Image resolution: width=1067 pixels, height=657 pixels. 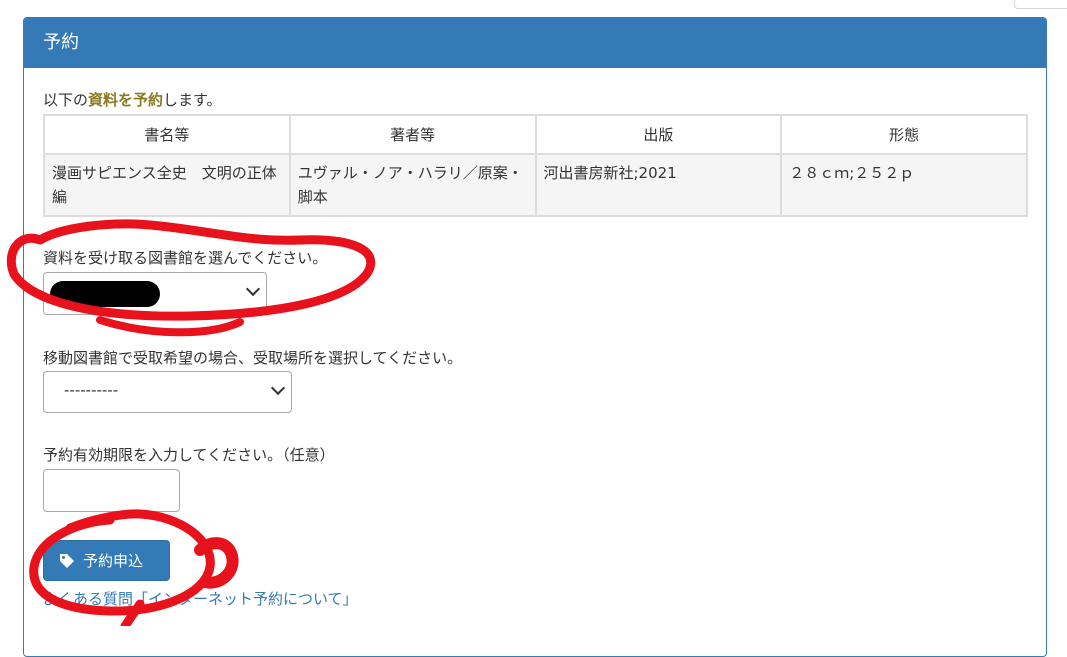 I want to click on header-author: 著者等, so click(x=412, y=134).